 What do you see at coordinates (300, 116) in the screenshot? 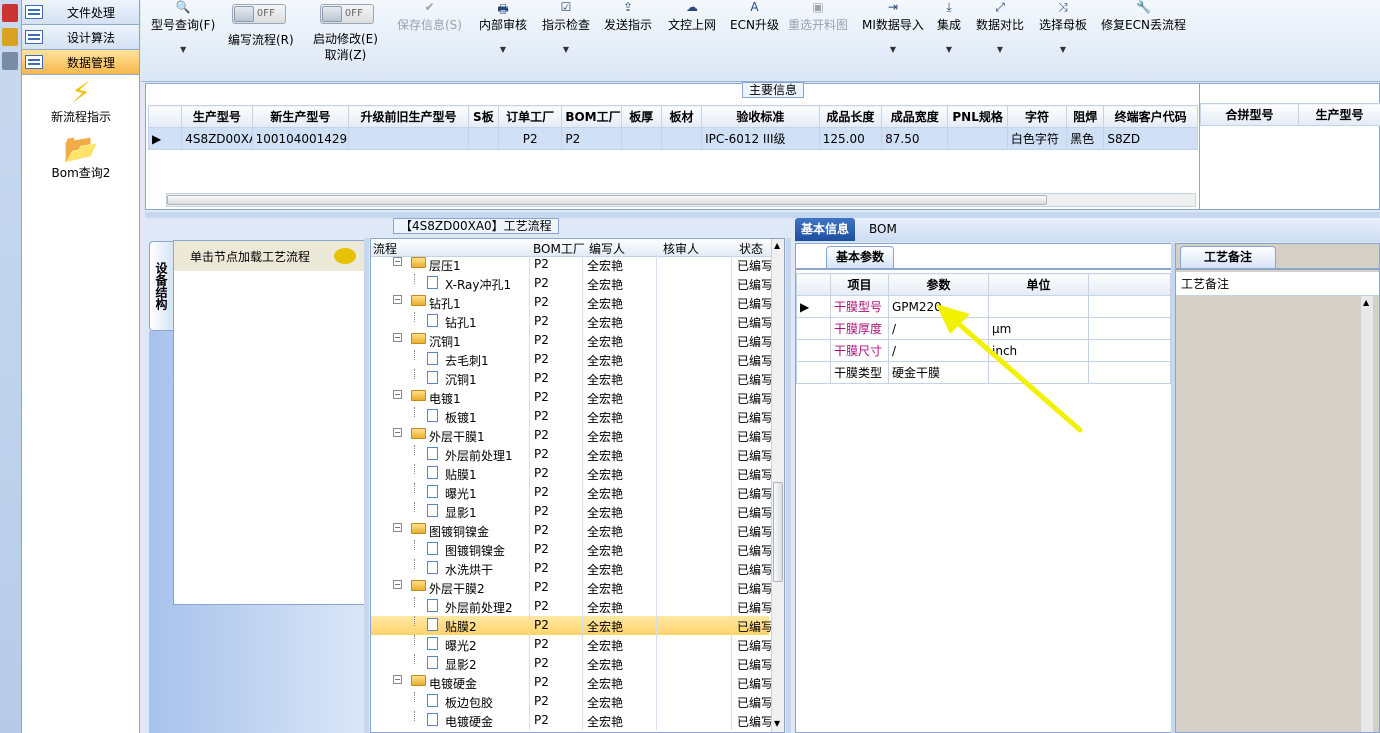
I see `column-header: 新生产型号` at bounding box center [300, 116].